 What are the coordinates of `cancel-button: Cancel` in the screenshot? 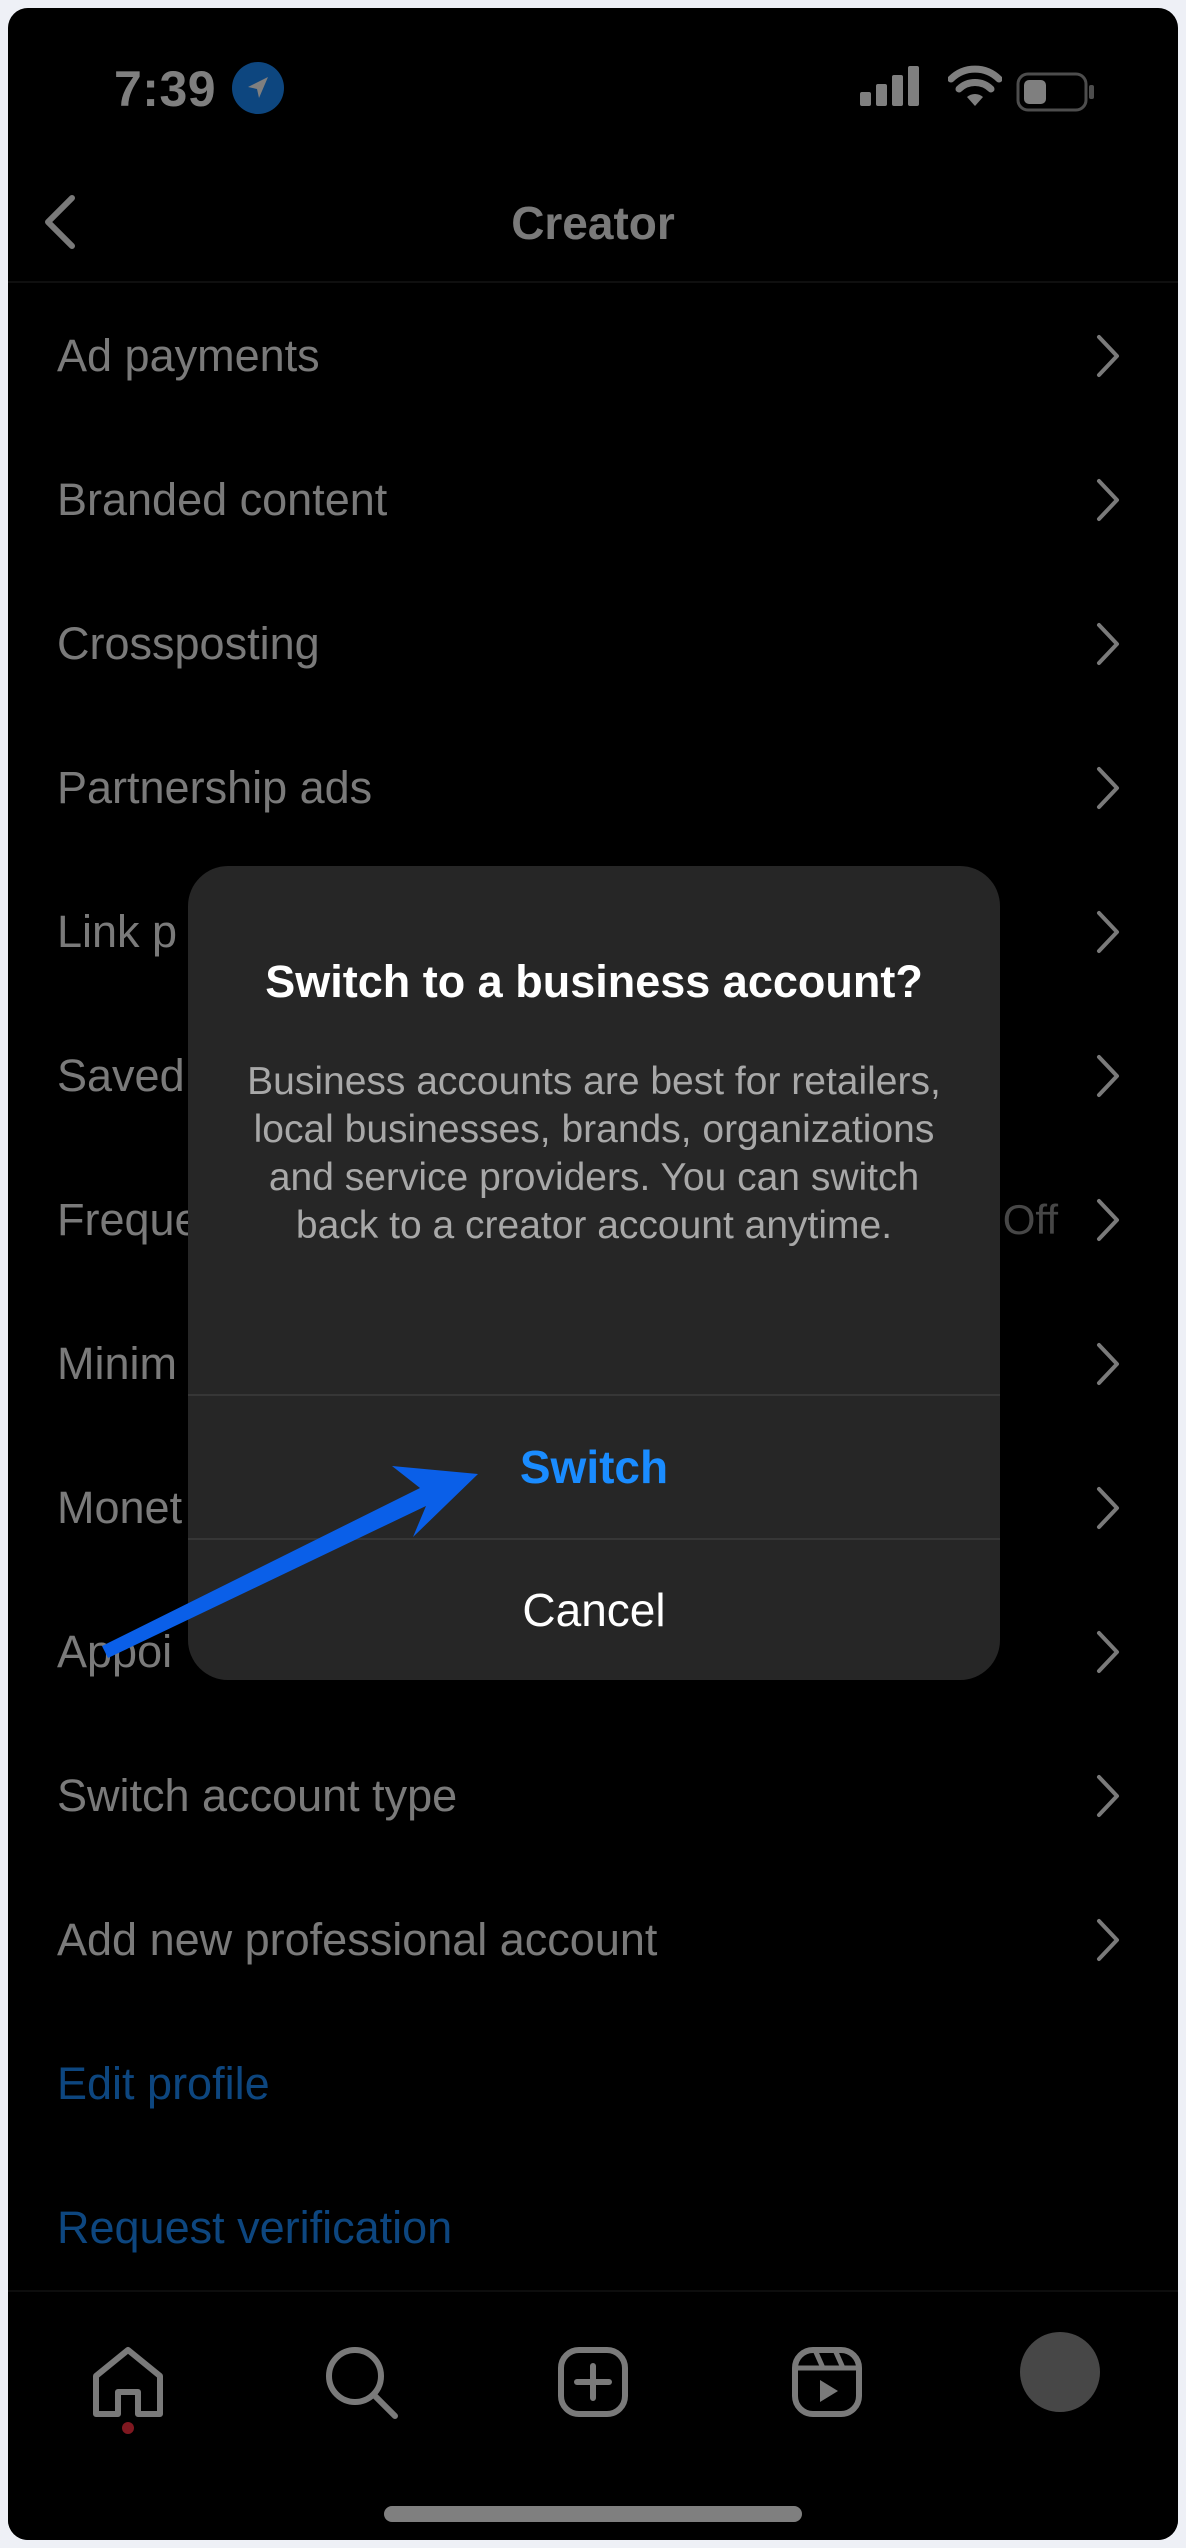 It's located at (594, 1610).